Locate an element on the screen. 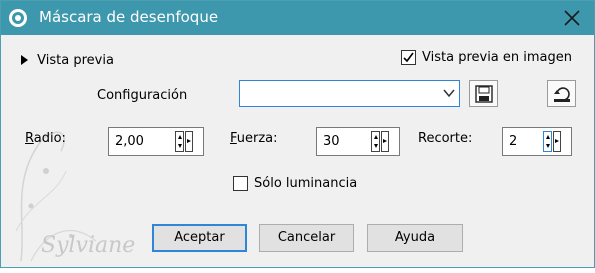 Image resolution: width=595 pixels, height=273 pixels. recorte-label-text: Recorte: is located at coordinates (445, 138).